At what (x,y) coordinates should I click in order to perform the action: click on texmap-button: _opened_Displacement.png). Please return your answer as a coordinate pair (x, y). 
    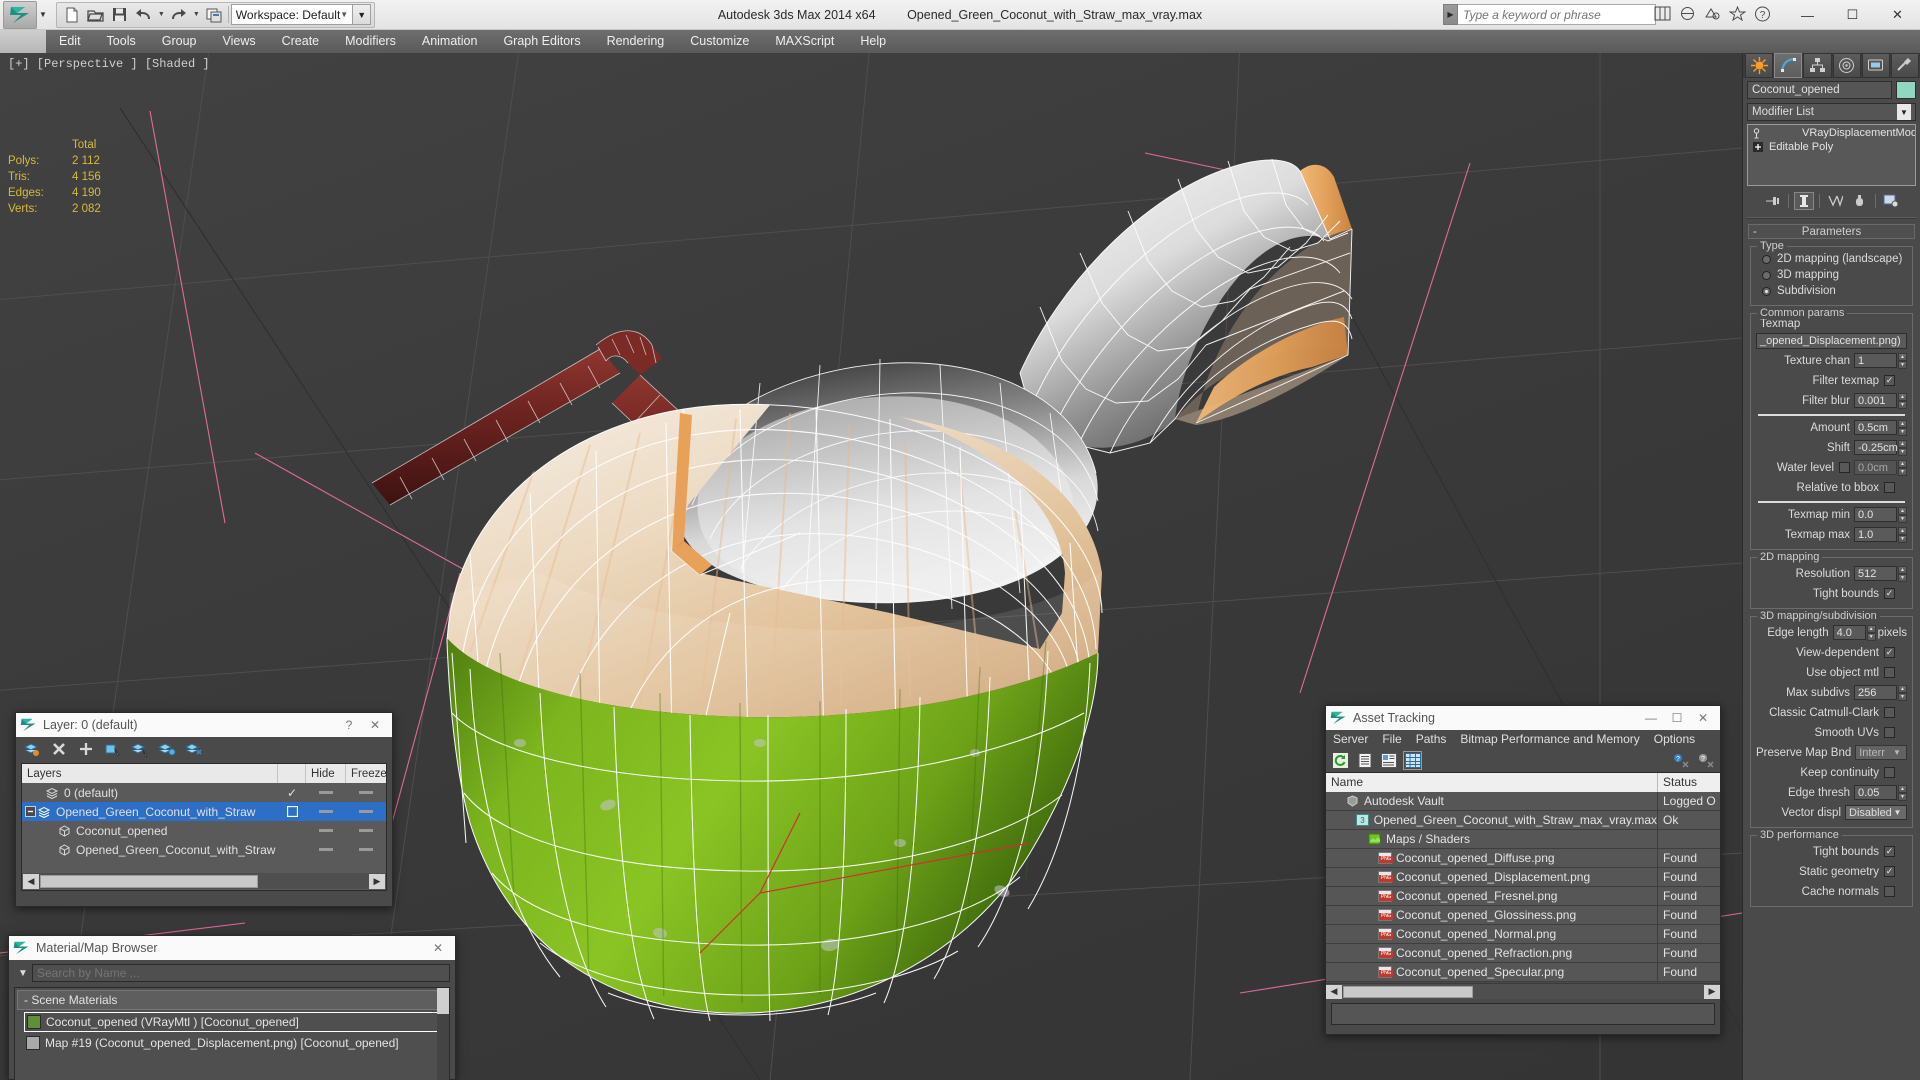
    Looking at the image, I should click on (1831, 341).